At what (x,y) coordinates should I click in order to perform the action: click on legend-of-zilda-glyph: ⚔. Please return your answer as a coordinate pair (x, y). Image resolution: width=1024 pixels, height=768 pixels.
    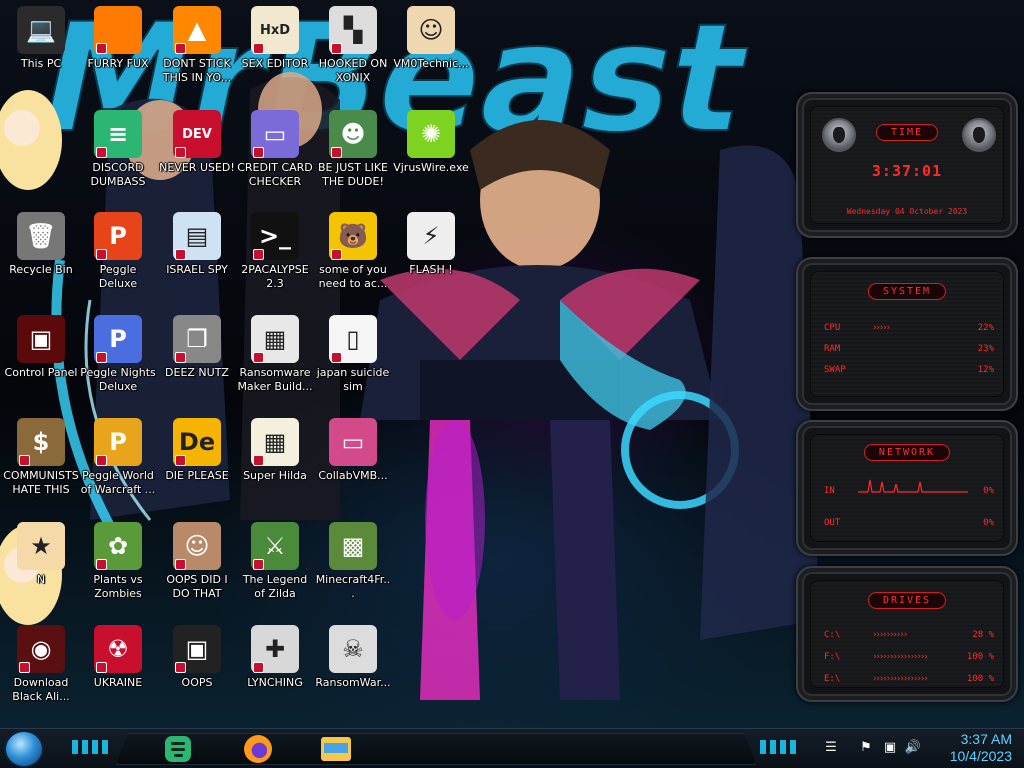
    Looking at the image, I should click on (275, 546).